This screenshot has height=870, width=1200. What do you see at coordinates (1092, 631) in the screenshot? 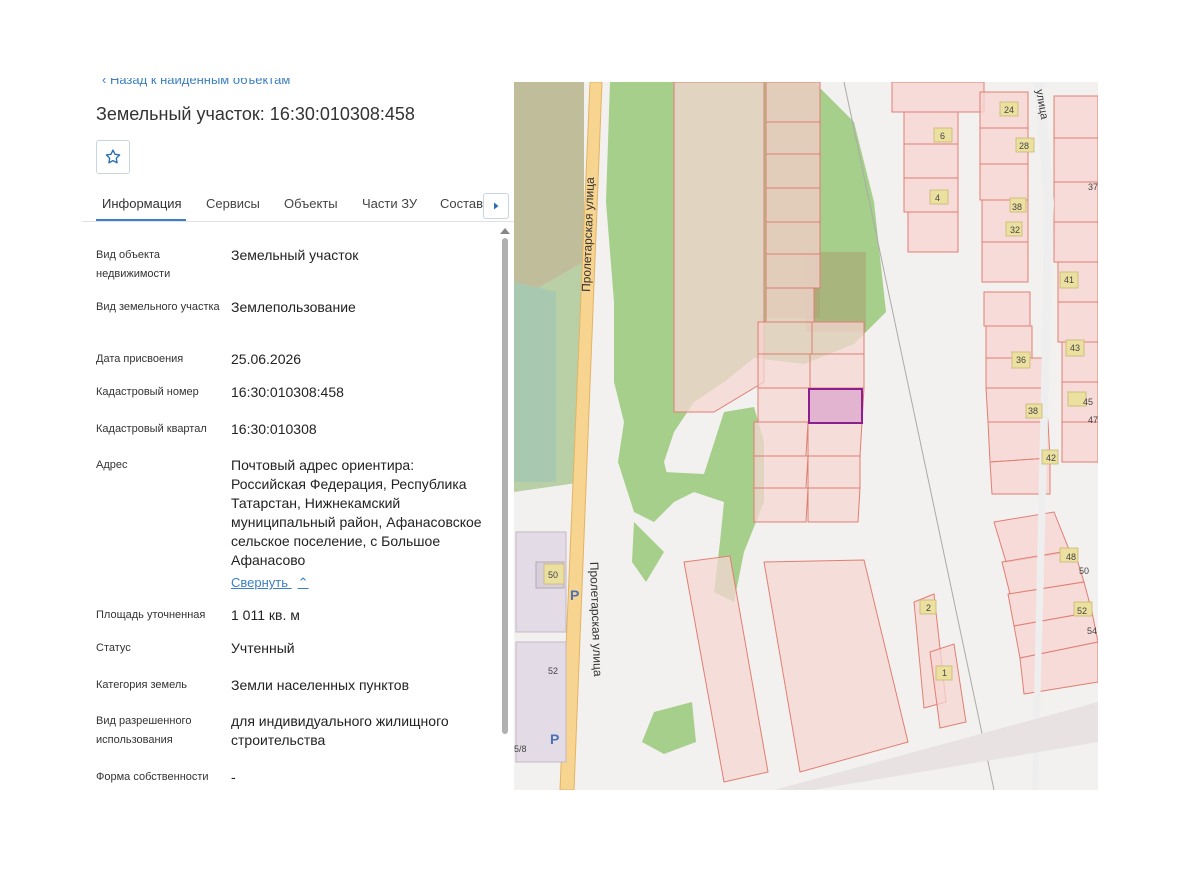
I see `svg-text: 54` at bounding box center [1092, 631].